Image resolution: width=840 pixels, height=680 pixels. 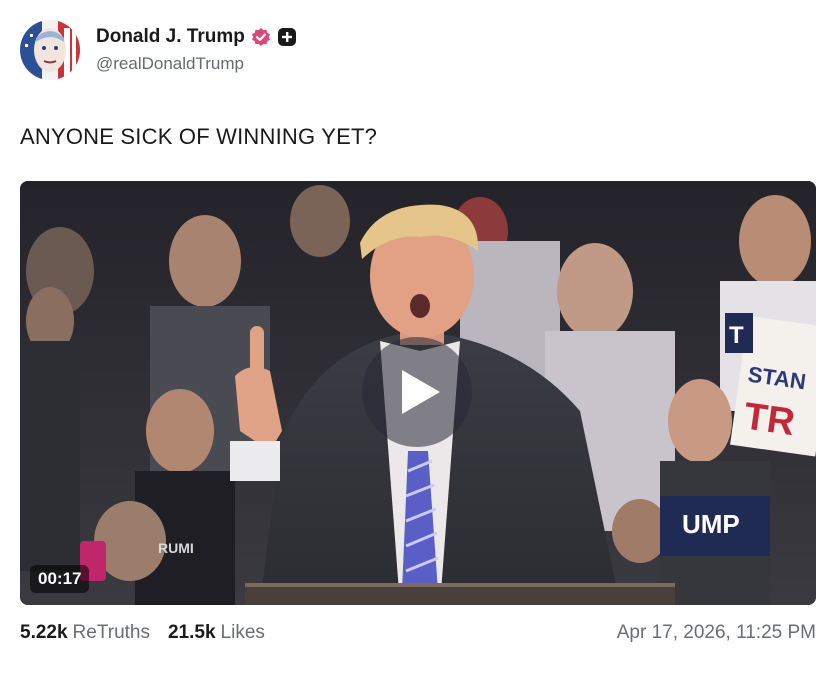 What do you see at coordinates (60, 579) in the screenshot?
I see `video-duration: 00:17` at bounding box center [60, 579].